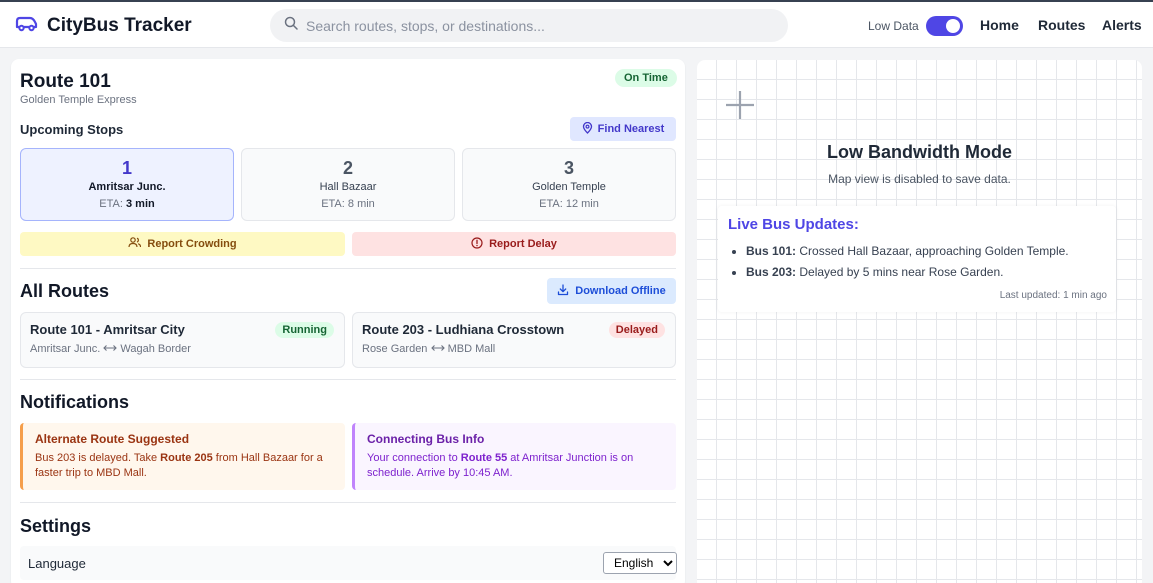 The height and width of the screenshot is (583, 1153). What do you see at coordinates (135, 244) in the screenshot?
I see `users-icon` at bounding box center [135, 244].